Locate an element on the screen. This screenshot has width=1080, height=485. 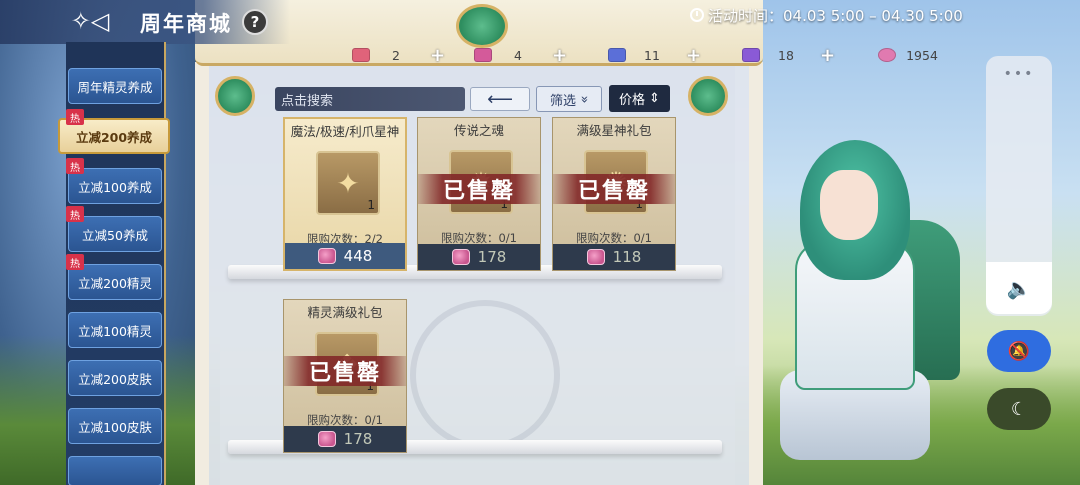
clear-search-button: ⟵ is located at coordinates (500, 99).